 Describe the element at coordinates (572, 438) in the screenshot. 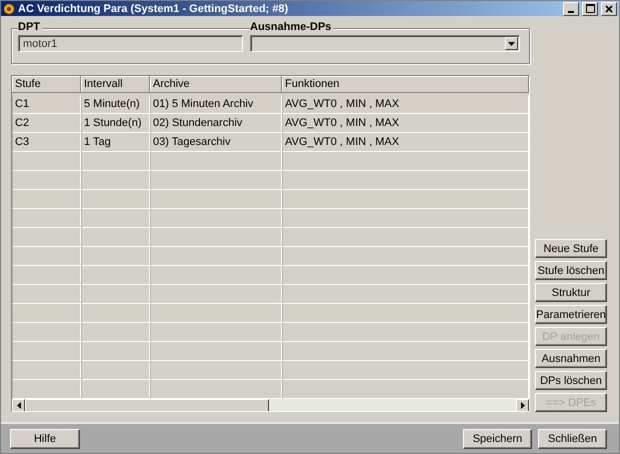

I see `footer-button: Schließen` at that location.